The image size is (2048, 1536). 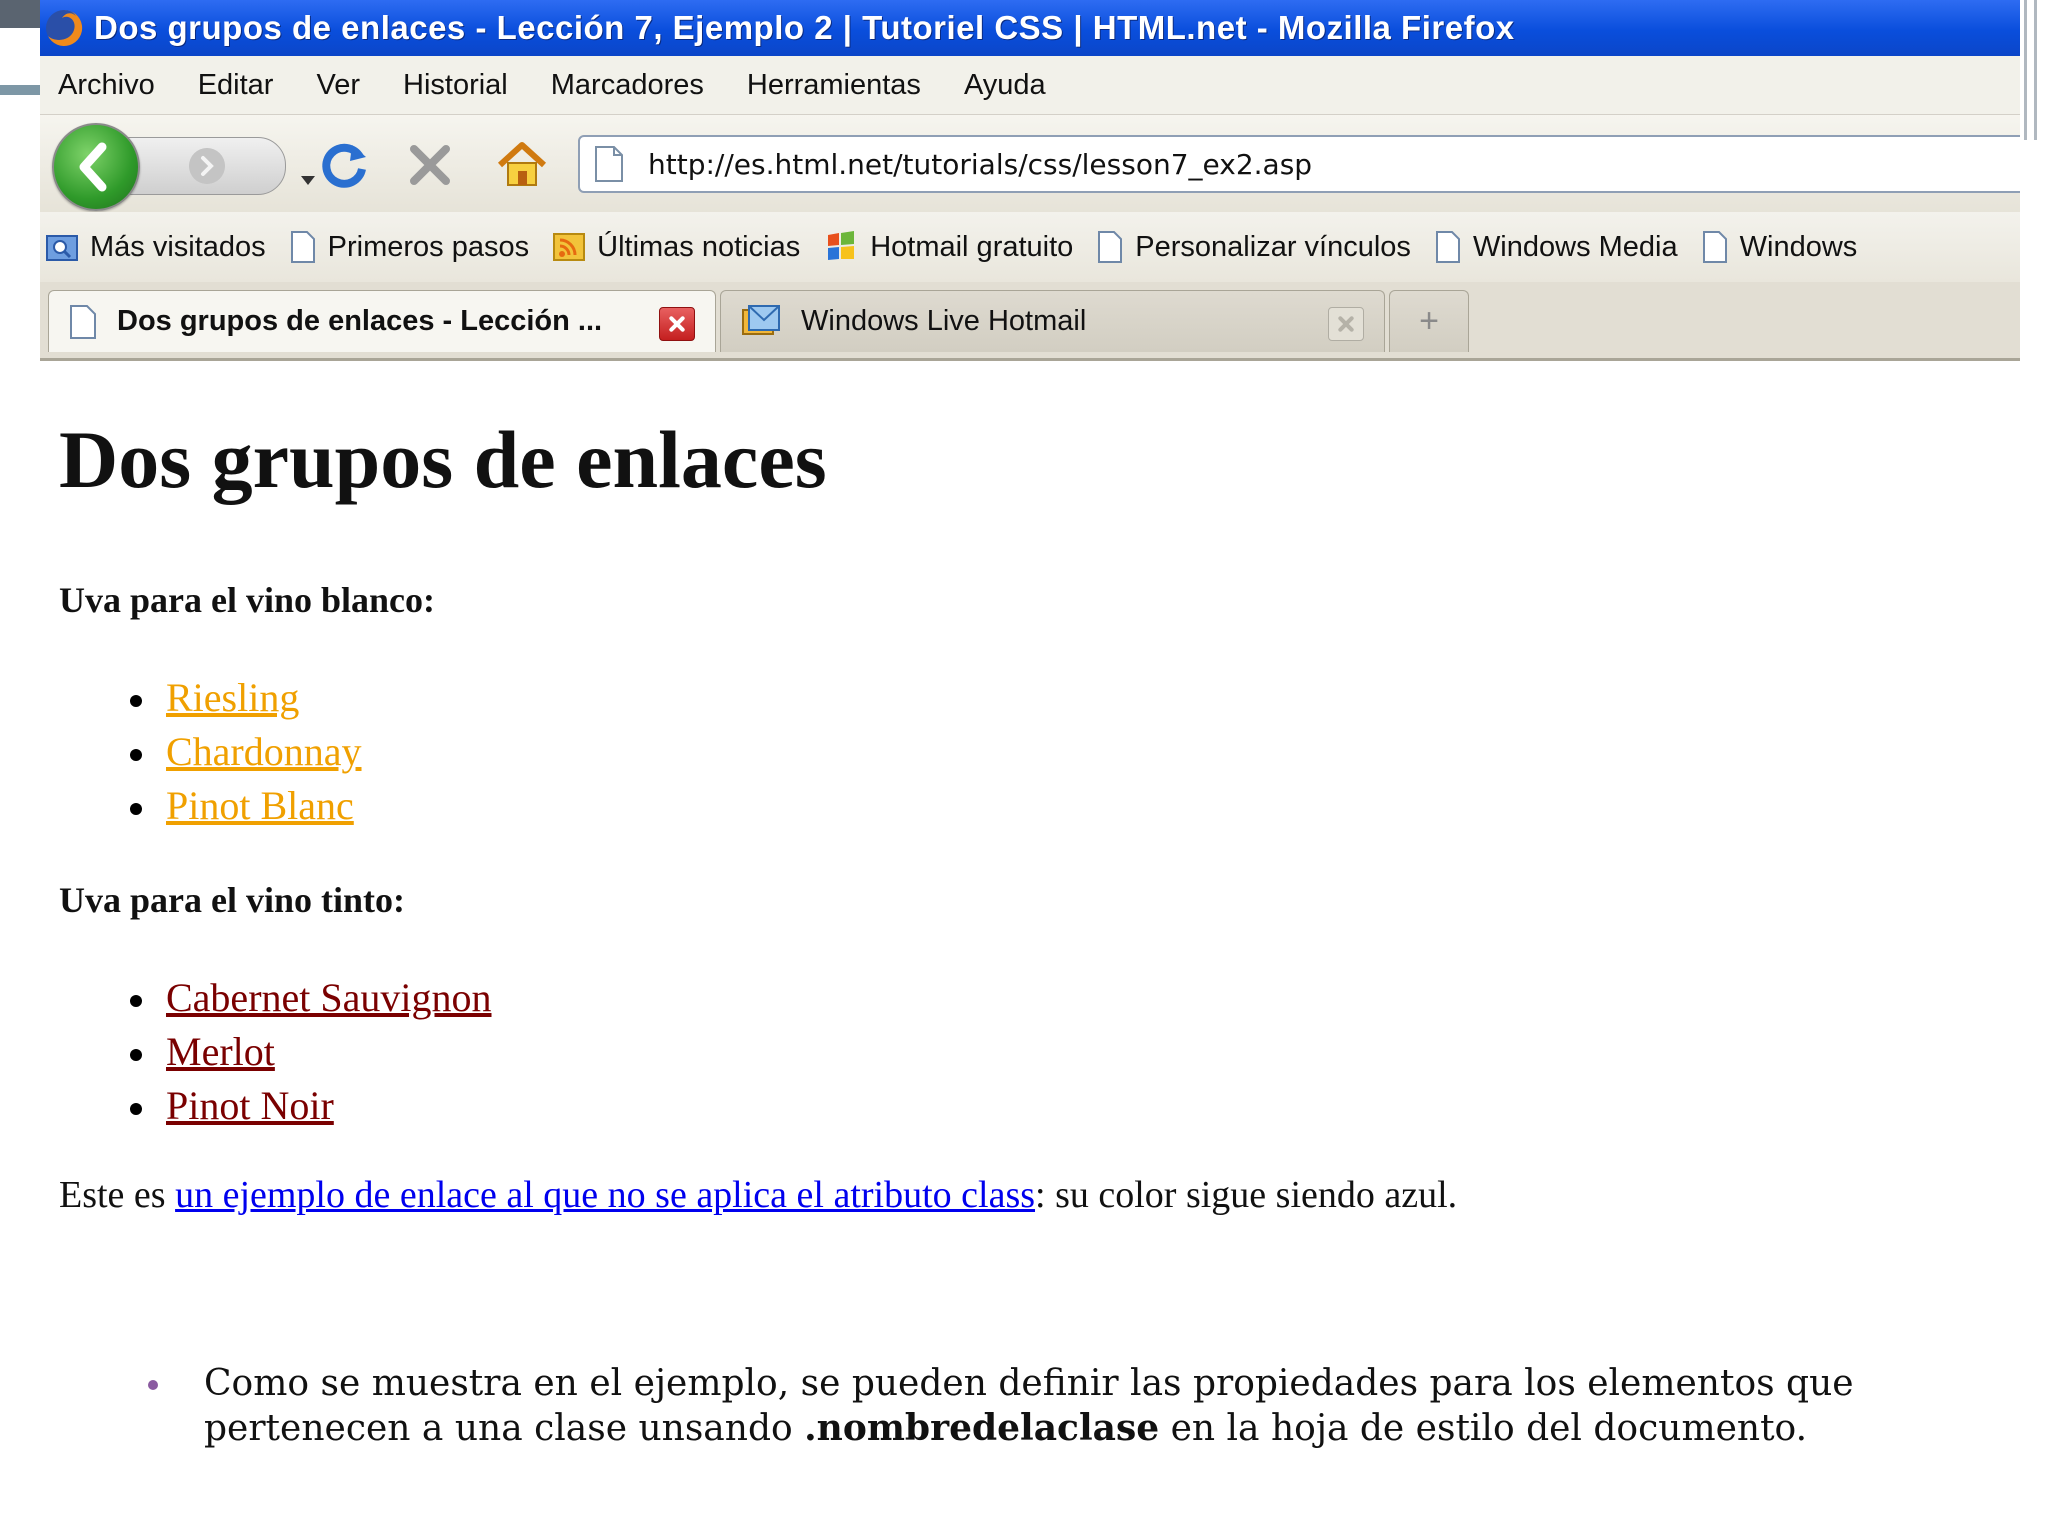 I want to click on new-tab-button: +, so click(x=1429, y=321).